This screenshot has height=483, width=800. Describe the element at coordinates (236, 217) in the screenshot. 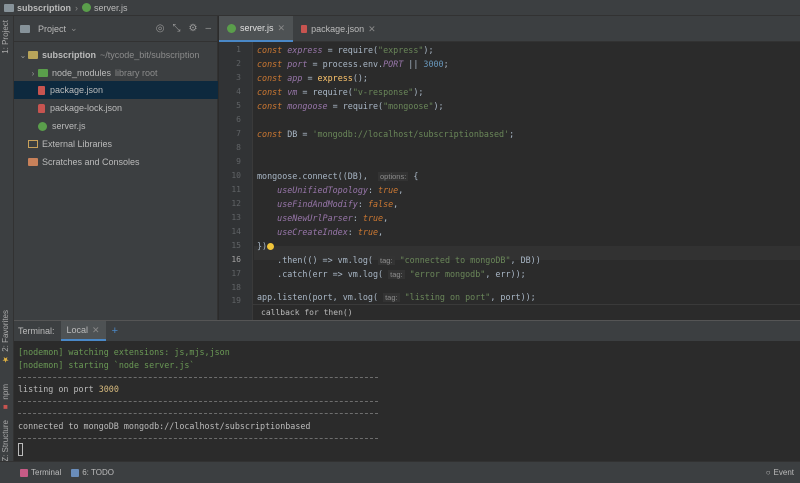

I see `line-number: 13` at that location.